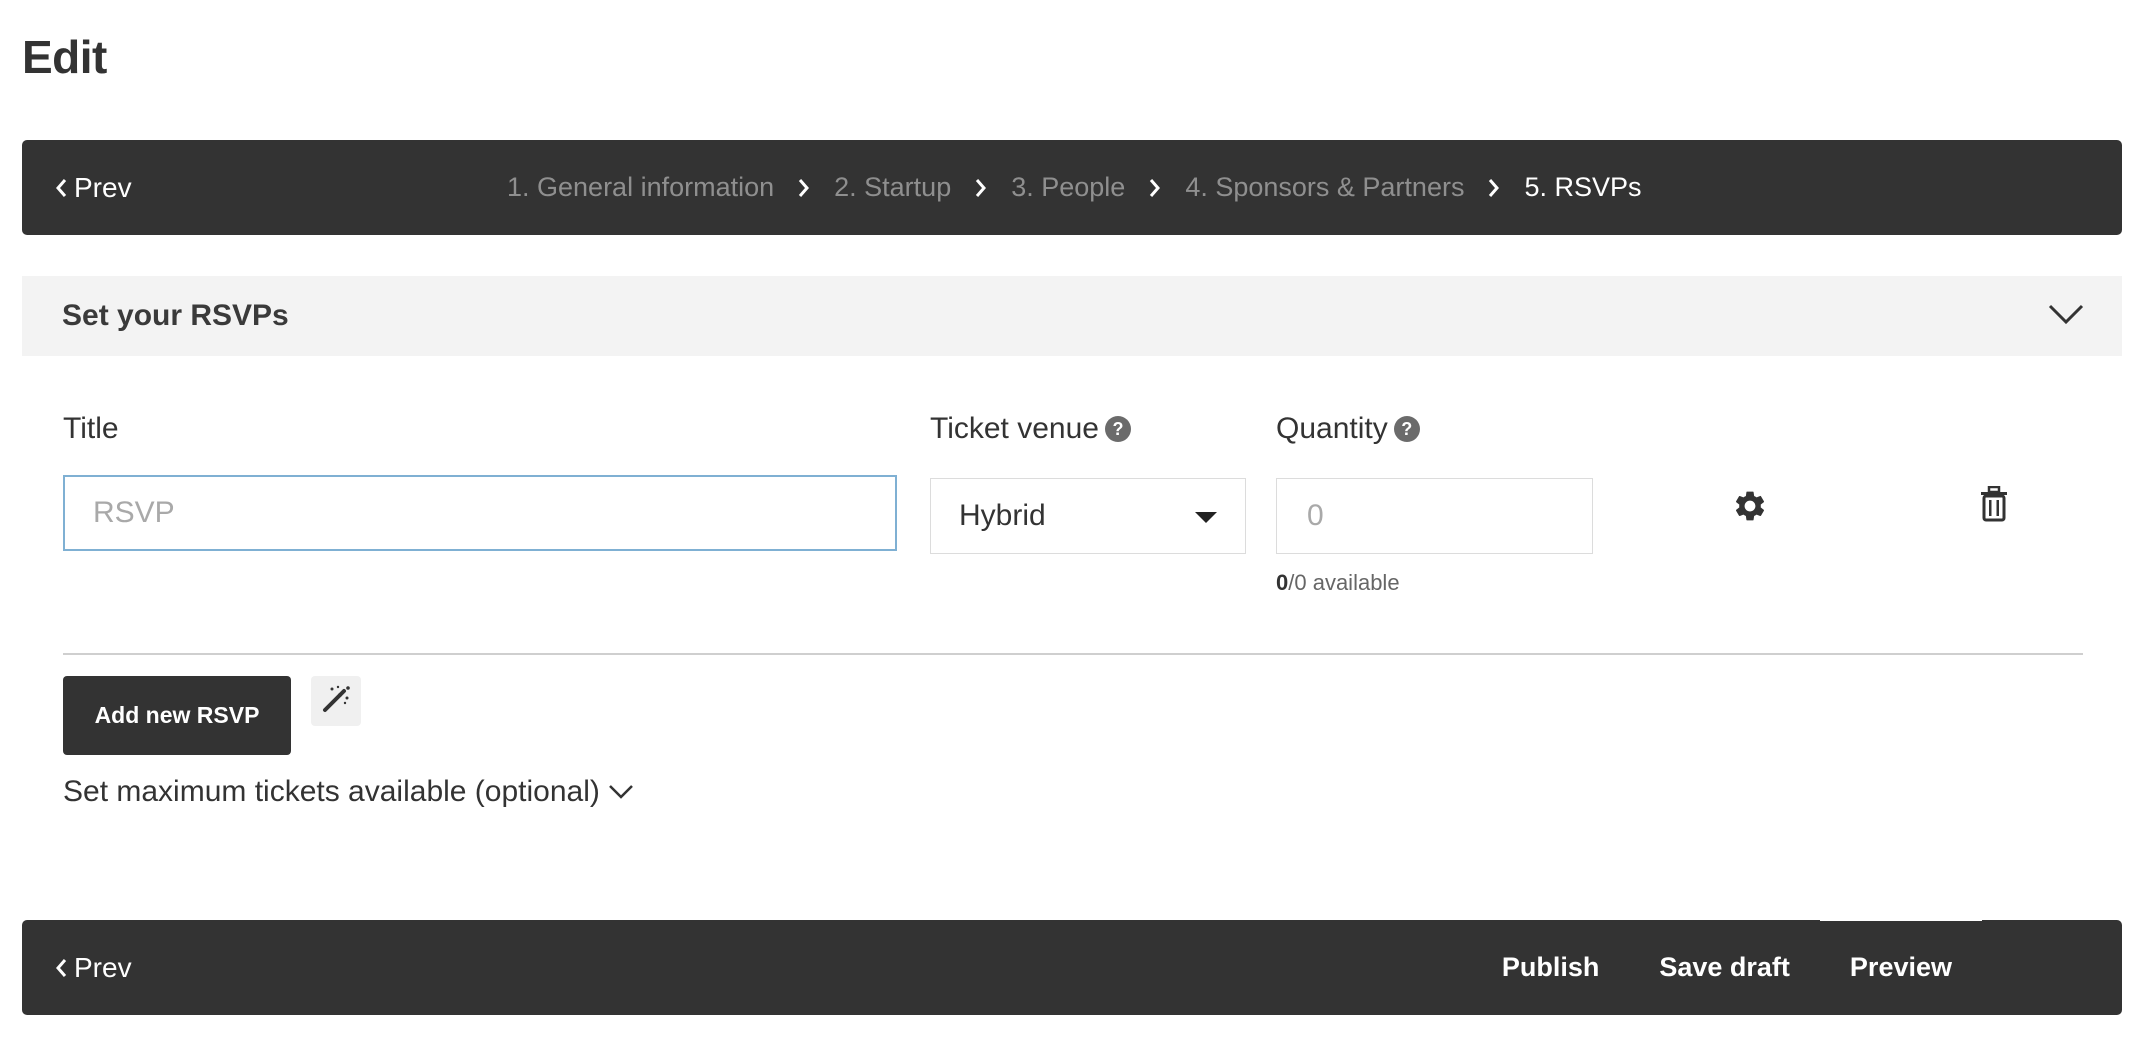 The width and height of the screenshot is (2147, 1055). What do you see at coordinates (1068, 187) in the screenshot?
I see `step-people: 3. People` at bounding box center [1068, 187].